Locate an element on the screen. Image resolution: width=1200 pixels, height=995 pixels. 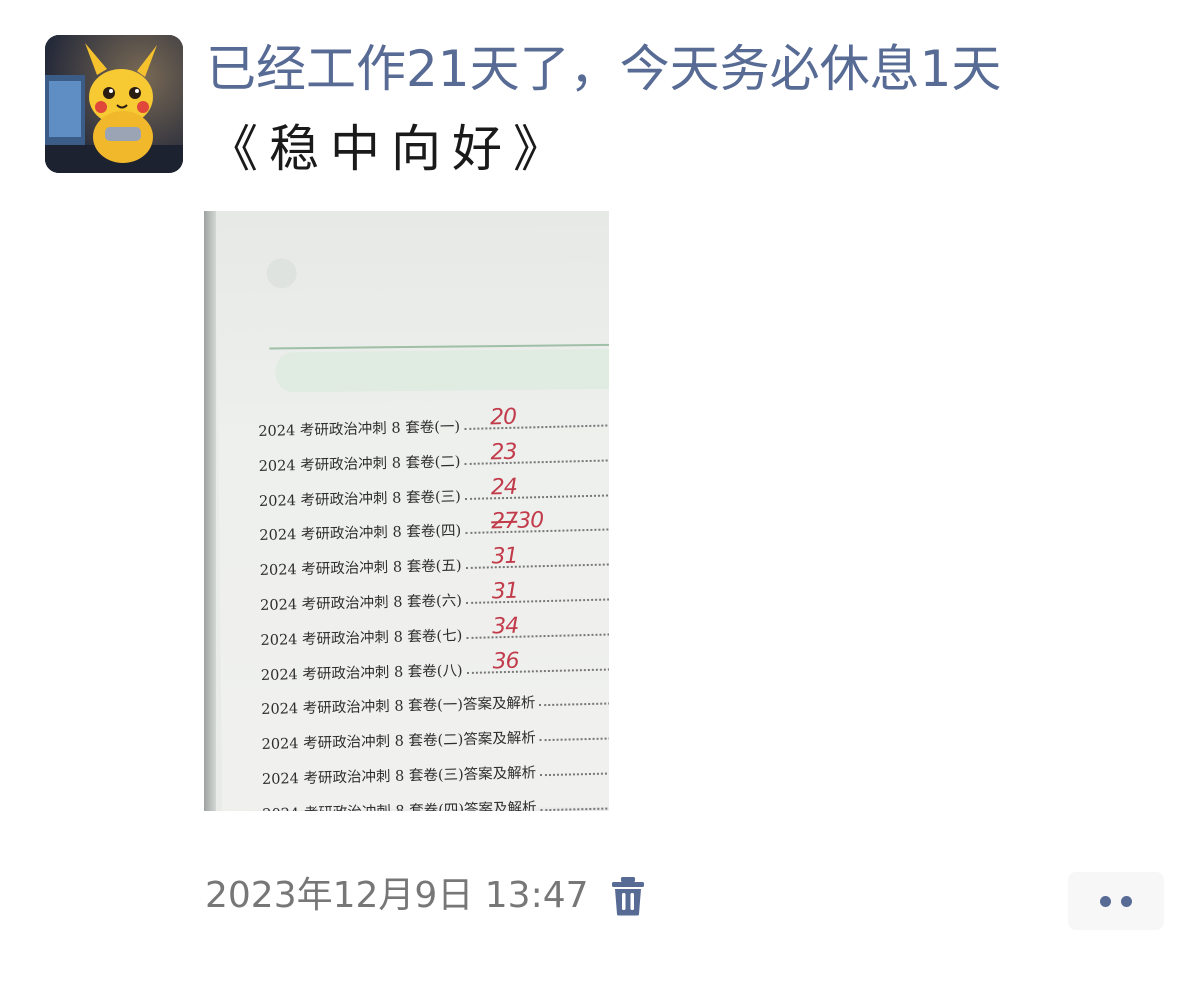
page-banner is located at coordinates (442, 370).